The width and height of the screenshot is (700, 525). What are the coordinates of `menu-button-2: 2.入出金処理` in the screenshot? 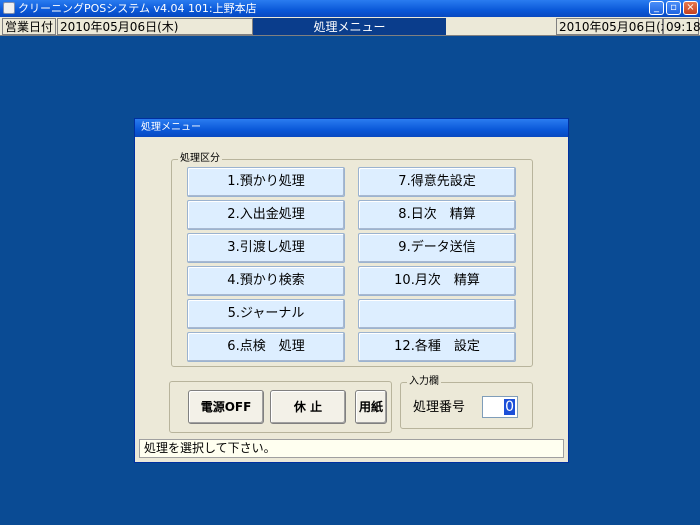 It's located at (266, 215).